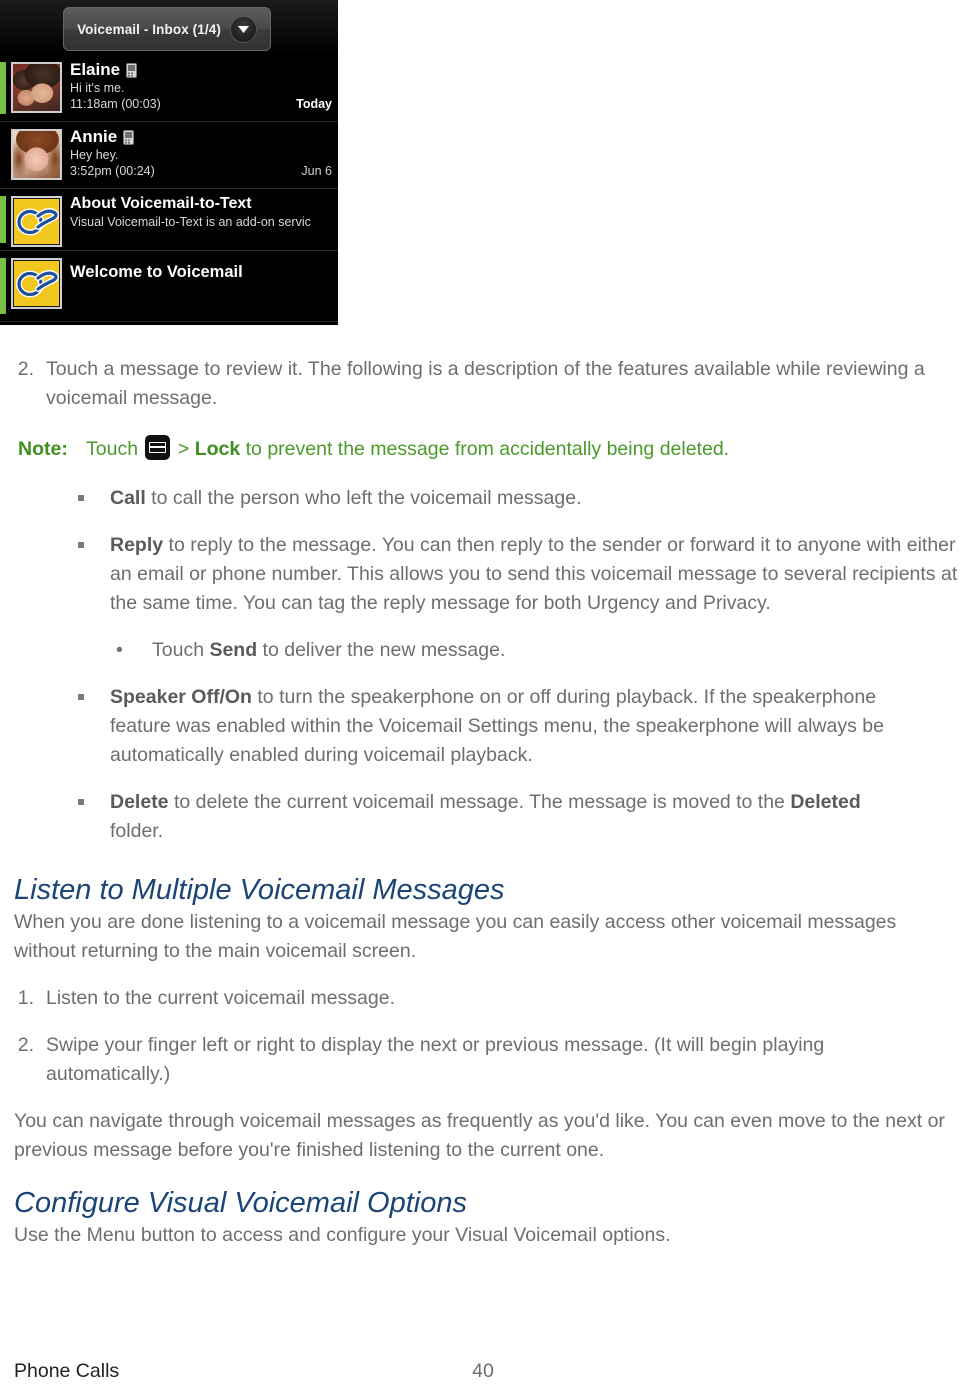 The image size is (966, 1395). What do you see at coordinates (94, 136) in the screenshot?
I see `contact-name: Annie` at bounding box center [94, 136].